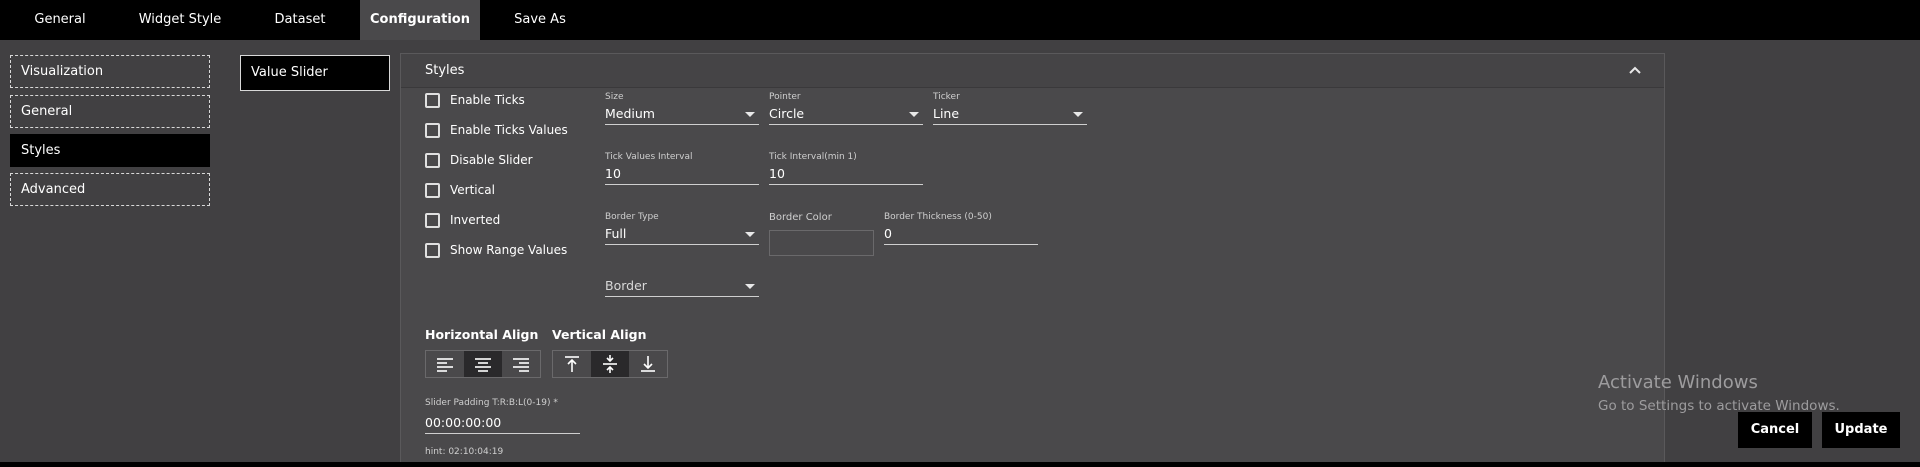  I want to click on nav-advanced: Advanced, so click(110, 189).